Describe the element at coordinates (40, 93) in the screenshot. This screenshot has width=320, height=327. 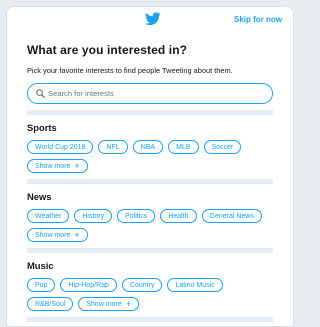
I see `search-icon` at that location.